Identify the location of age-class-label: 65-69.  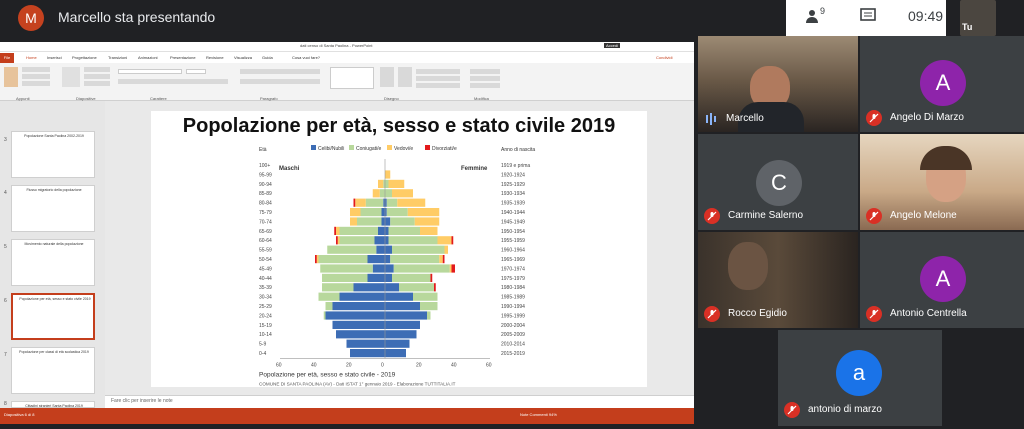
(265, 232).